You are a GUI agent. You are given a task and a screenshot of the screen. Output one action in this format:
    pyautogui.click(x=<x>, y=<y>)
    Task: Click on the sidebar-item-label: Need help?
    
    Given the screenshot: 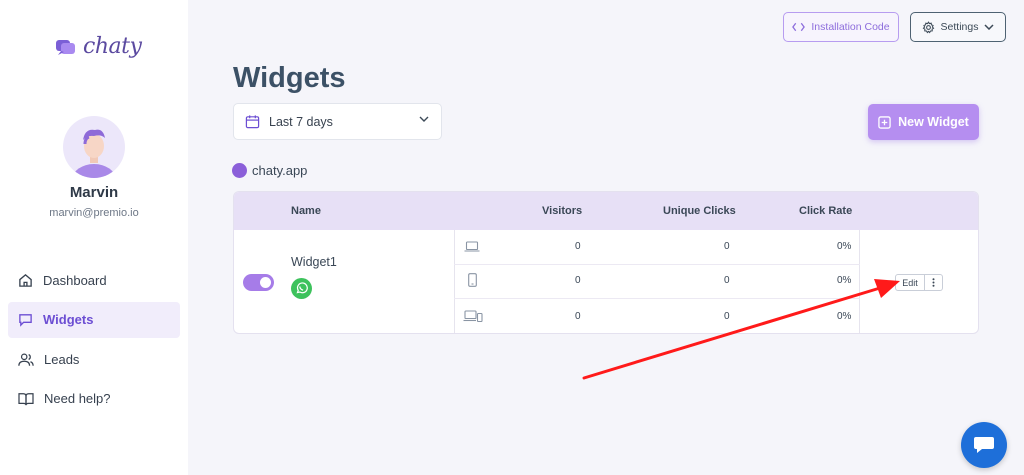 What is the action you would take?
    pyautogui.click(x=77, y=398)
    